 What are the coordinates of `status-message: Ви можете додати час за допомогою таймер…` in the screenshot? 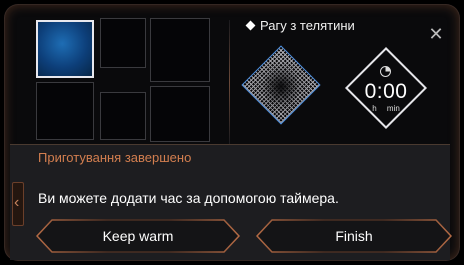 It's located at (188, 198).